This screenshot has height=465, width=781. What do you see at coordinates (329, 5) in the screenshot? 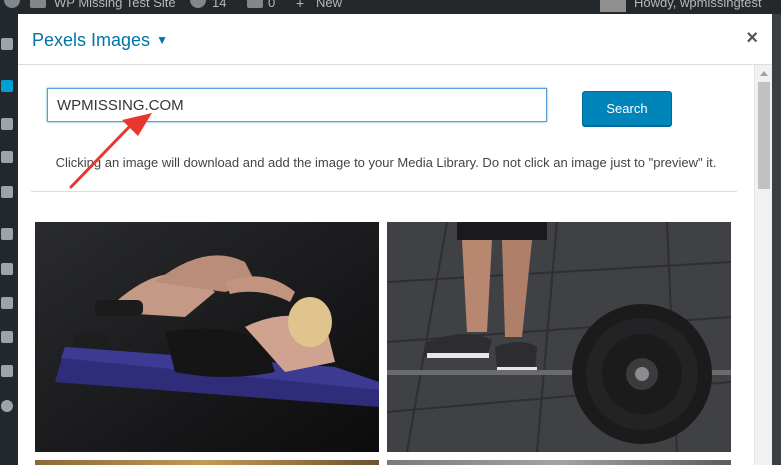
I see `new-link: New` at bounding box center [329, 5].